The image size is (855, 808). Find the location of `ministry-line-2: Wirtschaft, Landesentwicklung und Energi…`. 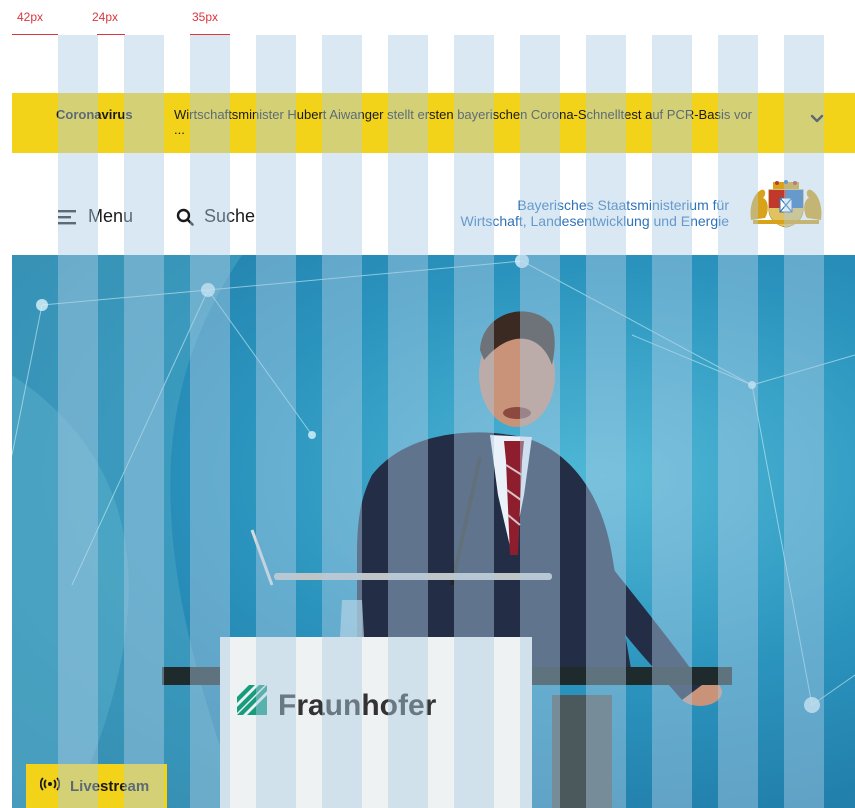

ministry-line-2: Wirtschaft, Landesentwicklung und Energi… is located at coordinates (594, 221).